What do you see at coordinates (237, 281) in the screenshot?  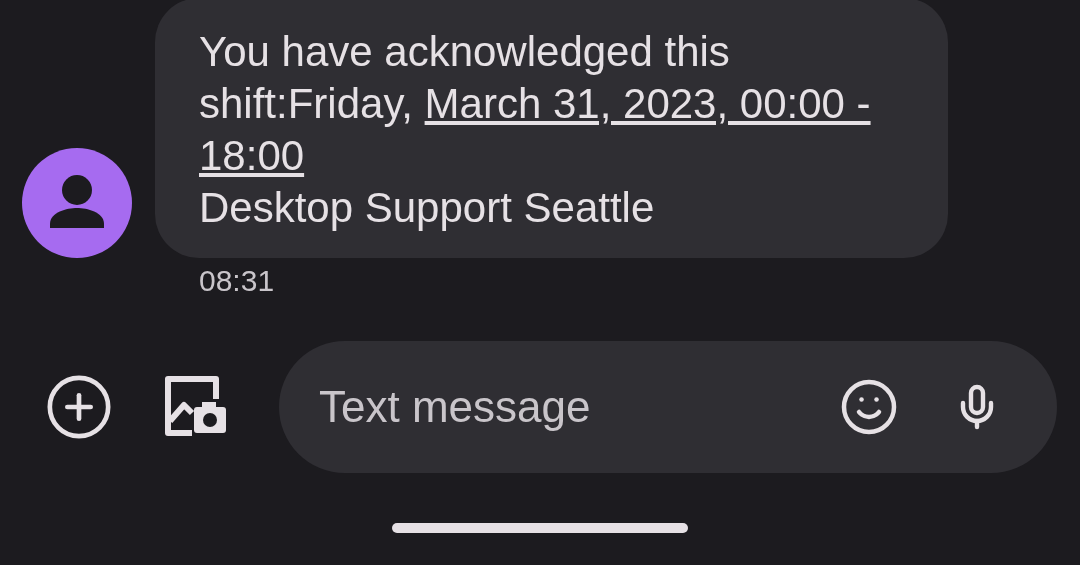 I see `message-time: 08:31` at bounding box center [237, 281].